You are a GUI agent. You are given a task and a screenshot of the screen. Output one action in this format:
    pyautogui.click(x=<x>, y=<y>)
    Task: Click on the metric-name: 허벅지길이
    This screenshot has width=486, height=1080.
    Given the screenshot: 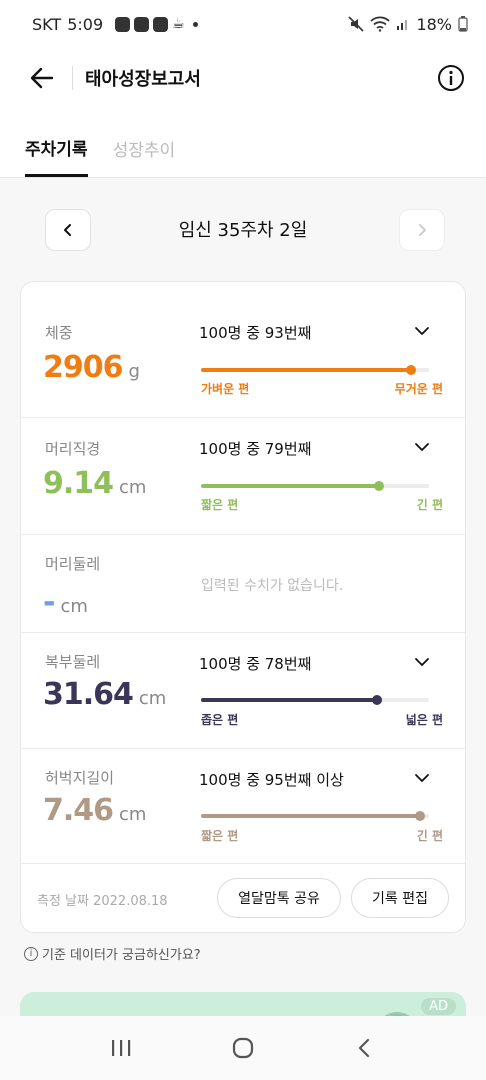 What is the action you would take?
    pyautogui.click(x=80, y=778)
    